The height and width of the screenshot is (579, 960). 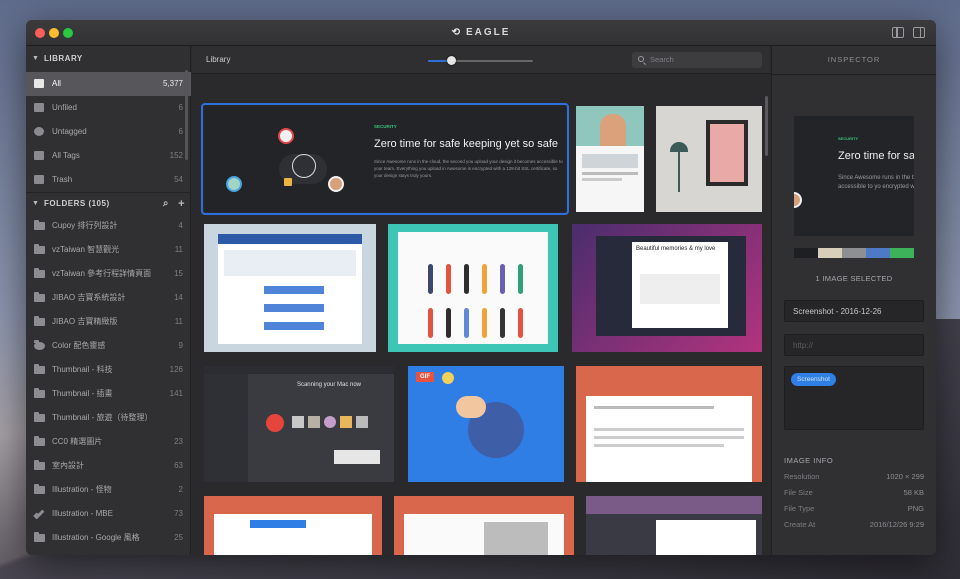 What do you see at coordinates (108, 250) in the screenshot?
I see `folder-item: vzTaiwan 智慧觀光 11` at bounding box center [108, 250].